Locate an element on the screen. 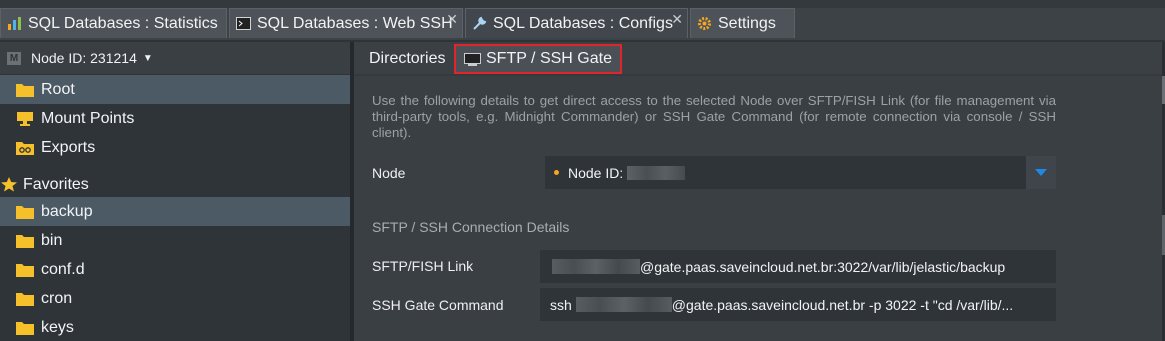 The height and width of the screenshot is (341, 1165). node-selector: M Node ID: 231214 ▼ is located at coordinates (175, 58).